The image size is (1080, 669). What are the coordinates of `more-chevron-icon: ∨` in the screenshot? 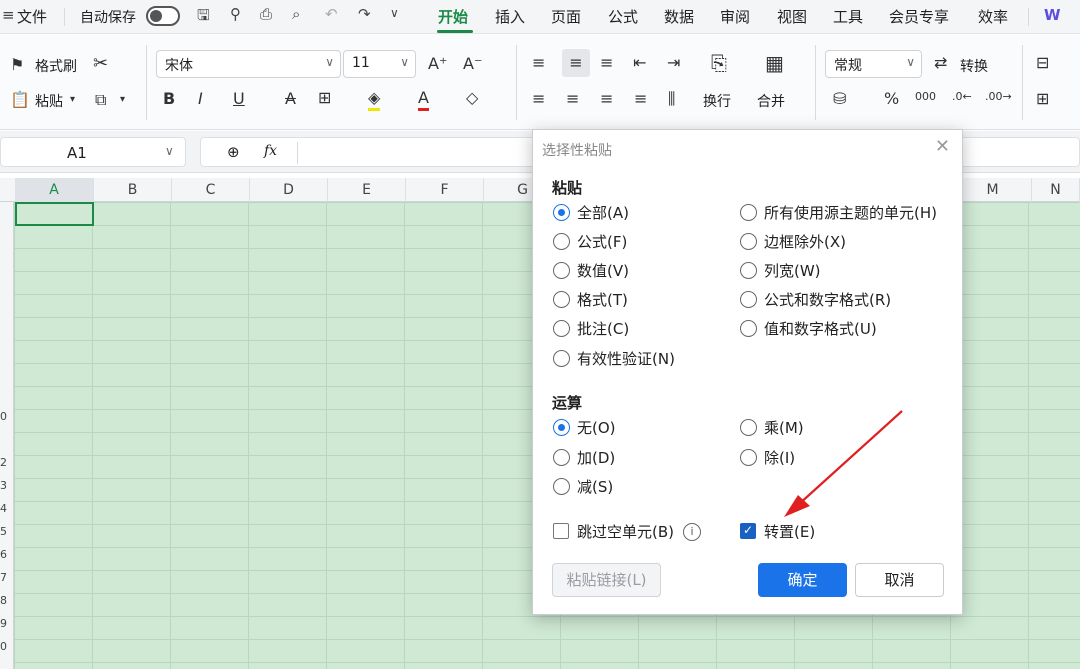 It's located at (394, 13).